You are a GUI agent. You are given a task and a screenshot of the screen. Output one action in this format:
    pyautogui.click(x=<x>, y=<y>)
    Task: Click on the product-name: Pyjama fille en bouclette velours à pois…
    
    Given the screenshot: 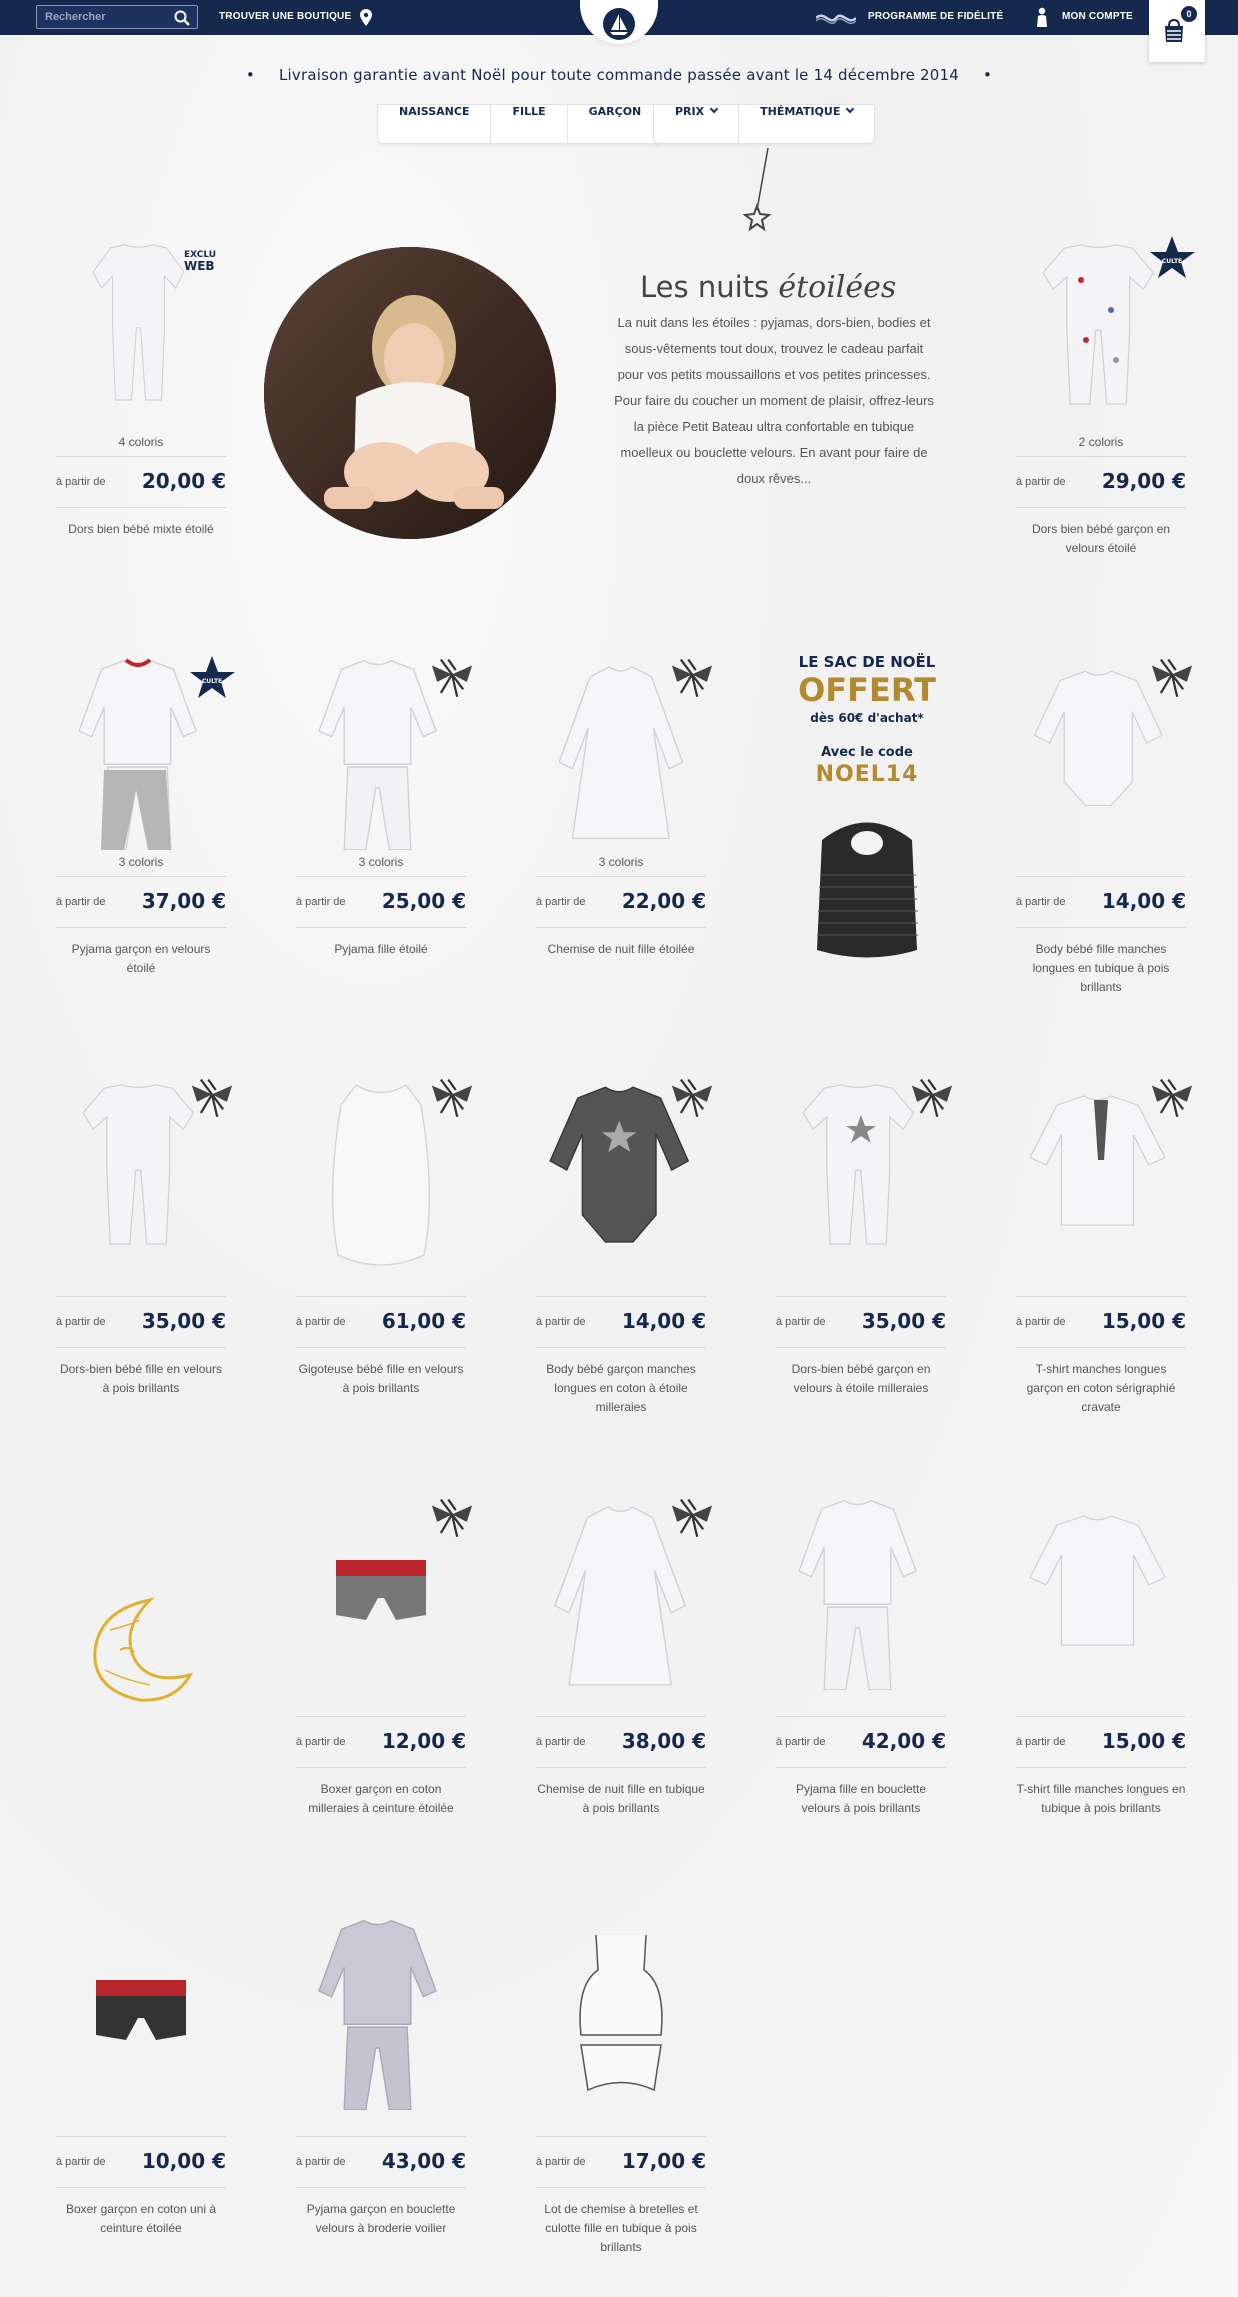 What is the action you would take?
    pyautogui.click(x=861, y=1799)
    